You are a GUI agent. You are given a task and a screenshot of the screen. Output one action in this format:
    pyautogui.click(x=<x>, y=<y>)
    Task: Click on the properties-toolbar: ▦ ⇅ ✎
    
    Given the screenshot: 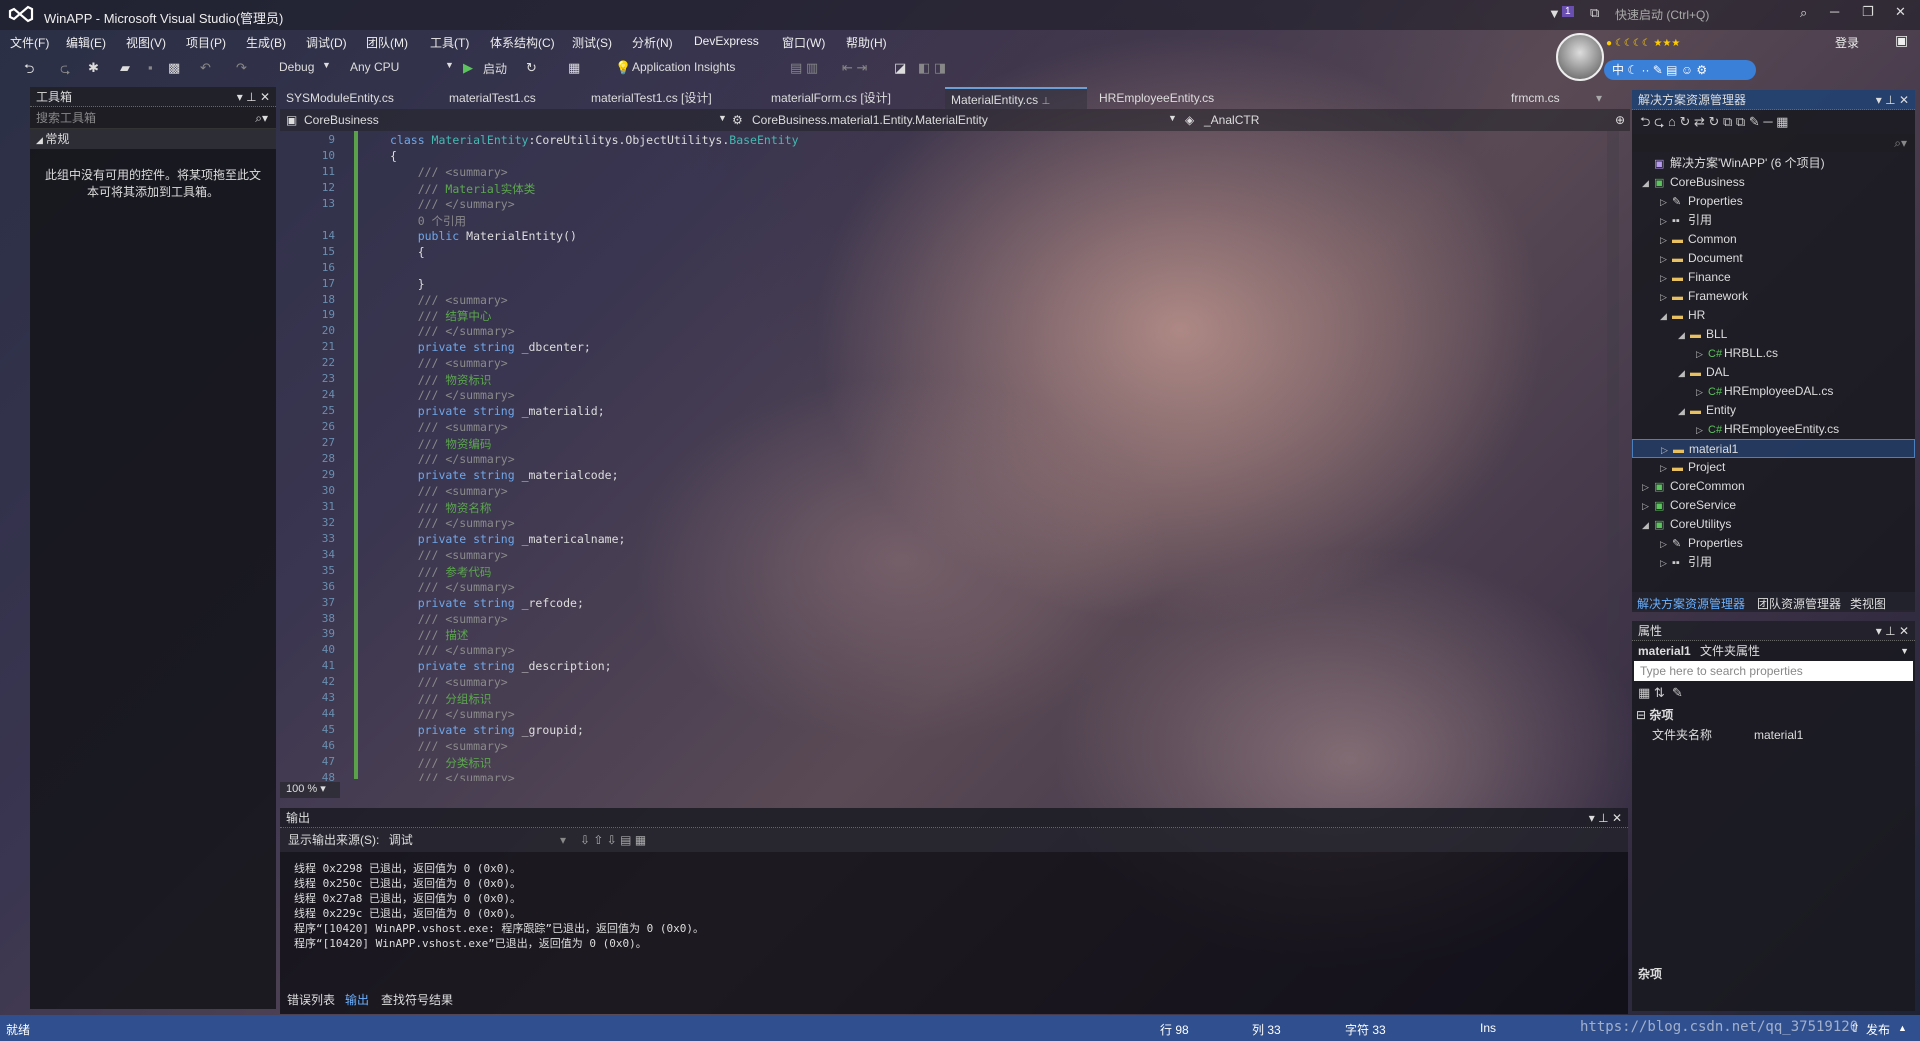 What is the action you would take?
    pyautogui.click(x=1773, y=693)
    